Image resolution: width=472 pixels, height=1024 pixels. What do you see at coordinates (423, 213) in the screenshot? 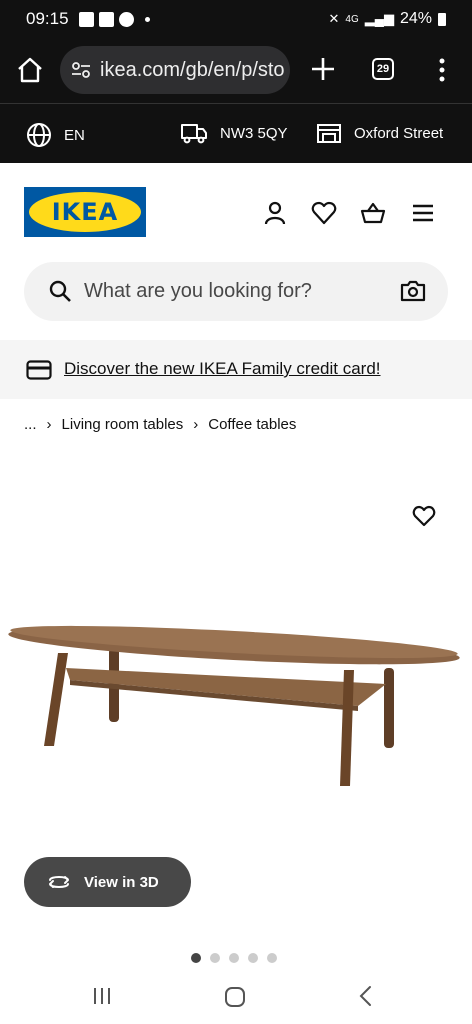
I see `hamburger-menu-icon` at bounding box center [423, 213].